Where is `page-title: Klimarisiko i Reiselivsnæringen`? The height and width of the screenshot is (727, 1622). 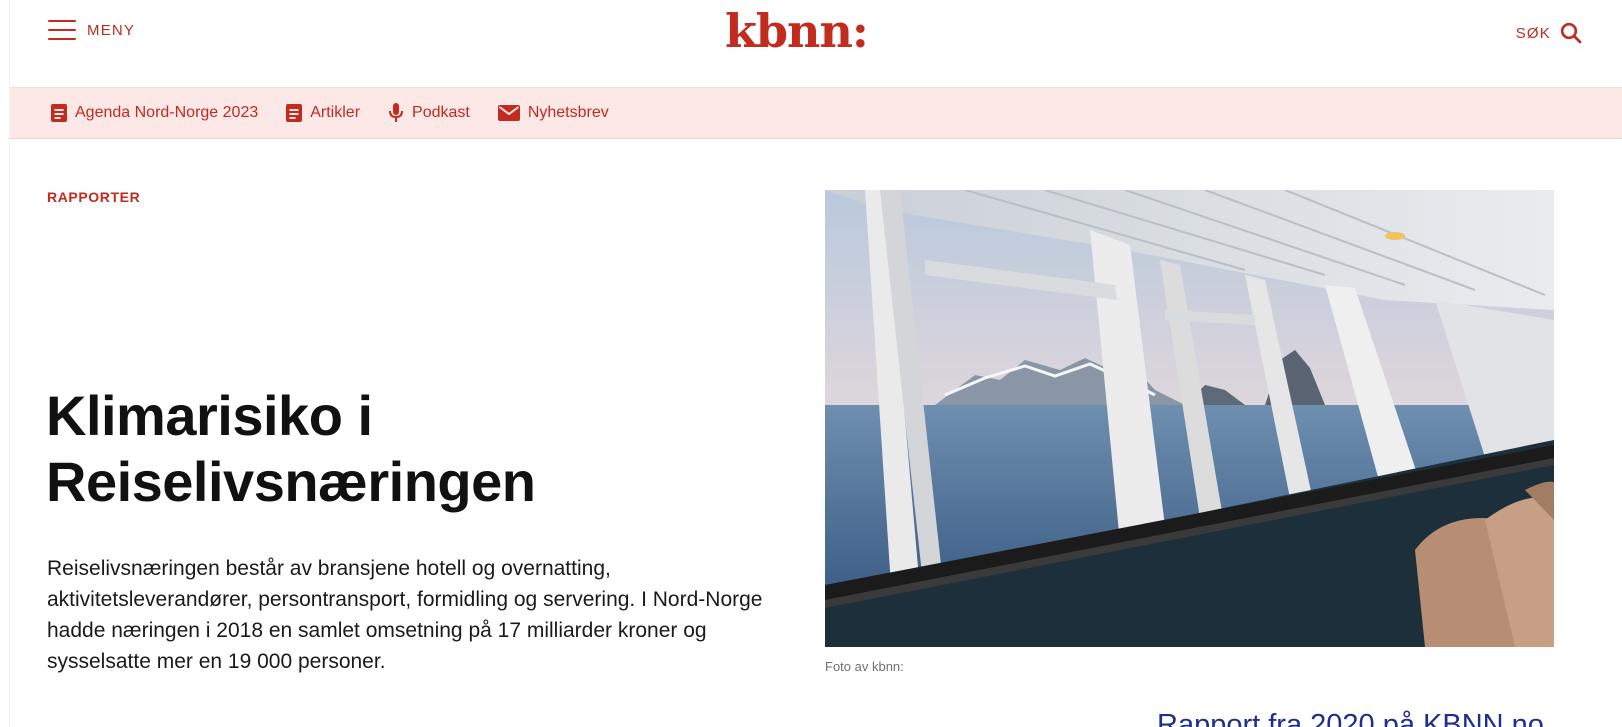 page-title: Klimarisiko i Reiselivsnæringen is located at coordinates (291, 448).